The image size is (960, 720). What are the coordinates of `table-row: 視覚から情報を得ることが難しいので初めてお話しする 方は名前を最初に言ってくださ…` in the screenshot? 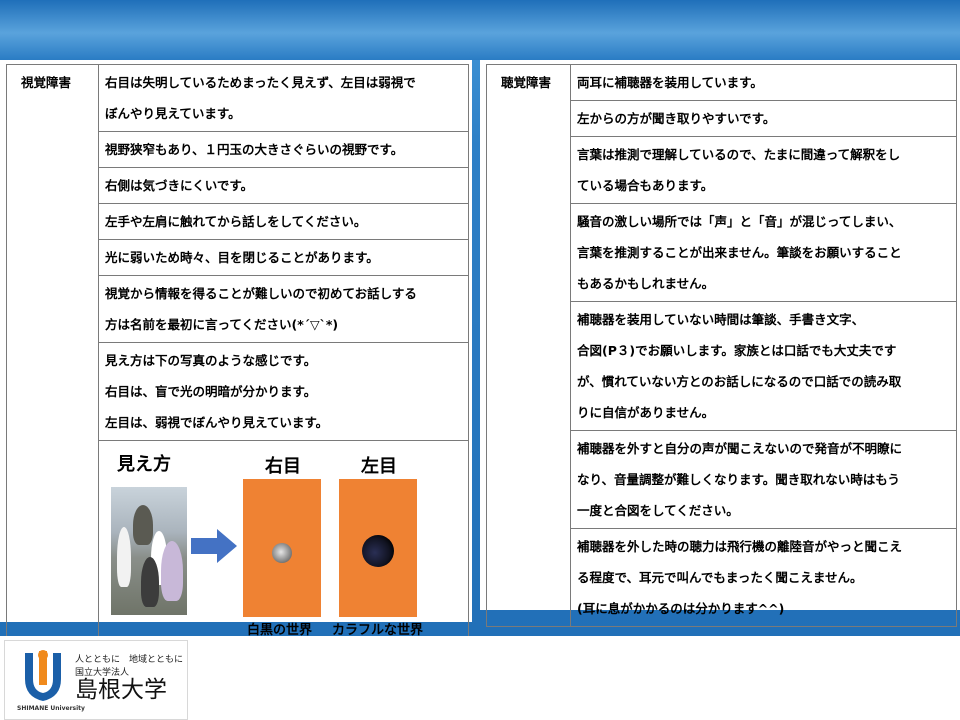 It's located at (283, 309).